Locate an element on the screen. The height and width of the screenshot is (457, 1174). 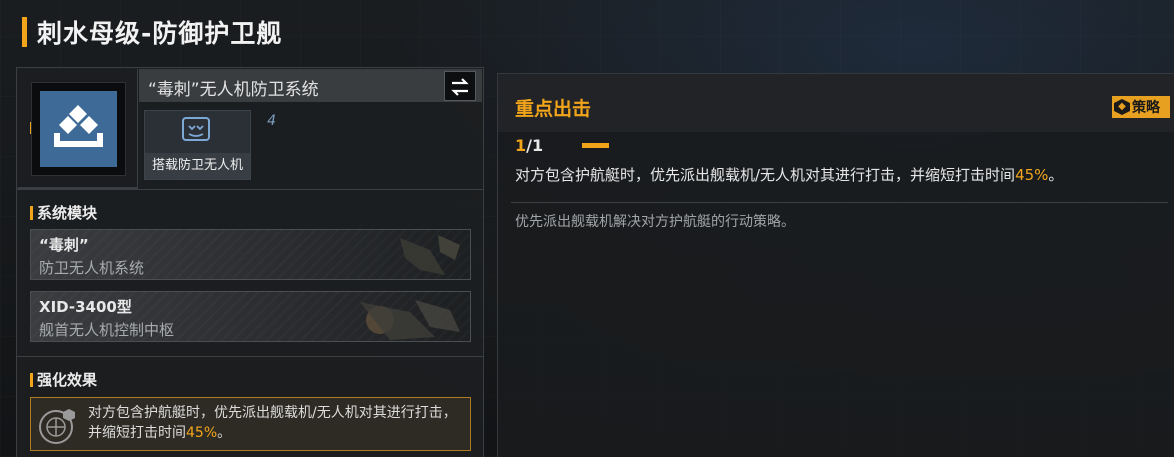
strategy-note: 优先派出舰载机解决对方护航艇的行动策略。 is located at coordinates (655, 222).